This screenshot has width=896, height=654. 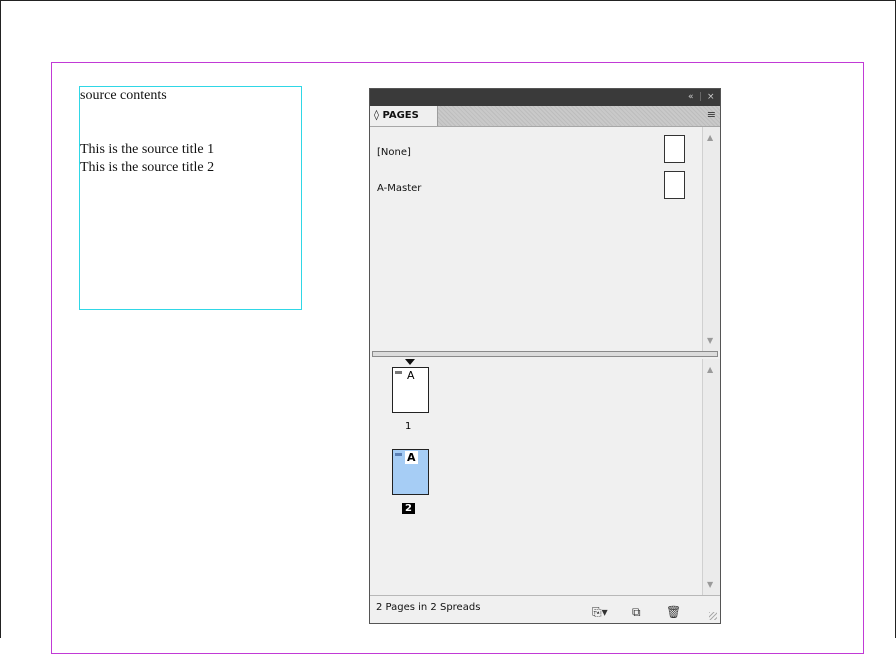 What do you see at coordinates (399, 188) in the screenshot?
I see `master-item-a-master: A-Master` at bounding box center [399, 188].